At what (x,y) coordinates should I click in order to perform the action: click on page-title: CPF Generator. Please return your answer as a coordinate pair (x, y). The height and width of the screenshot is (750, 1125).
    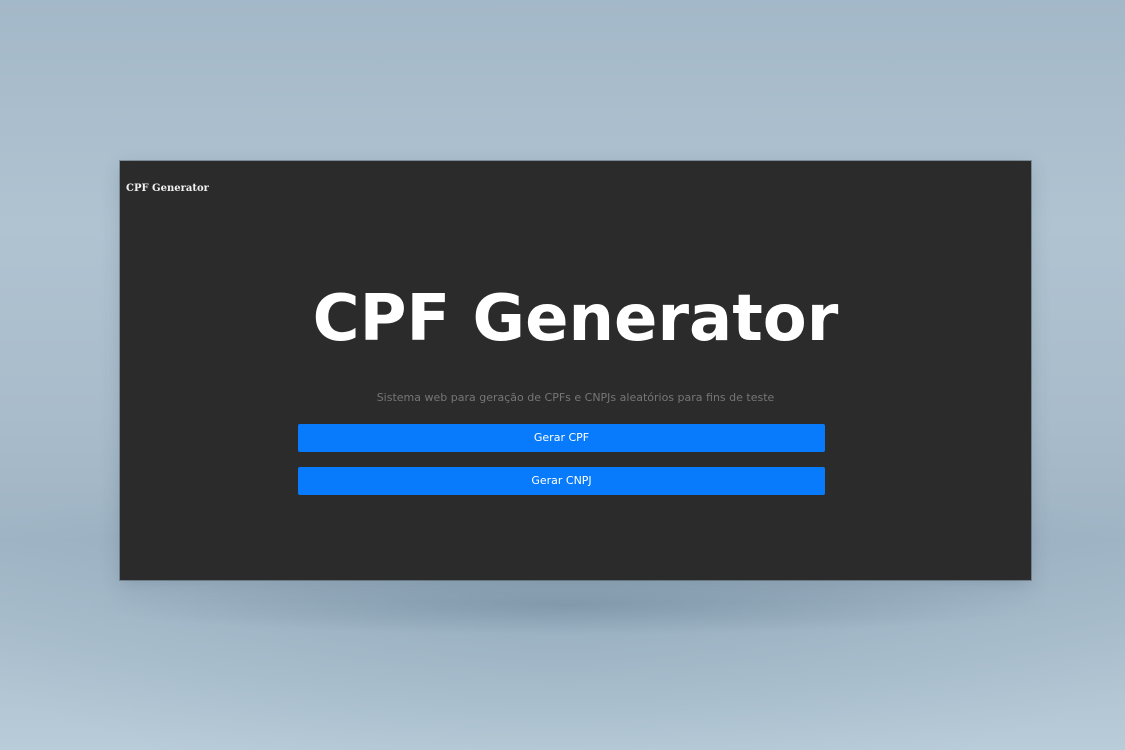
    Looking at the image, I should click on (575, 319).